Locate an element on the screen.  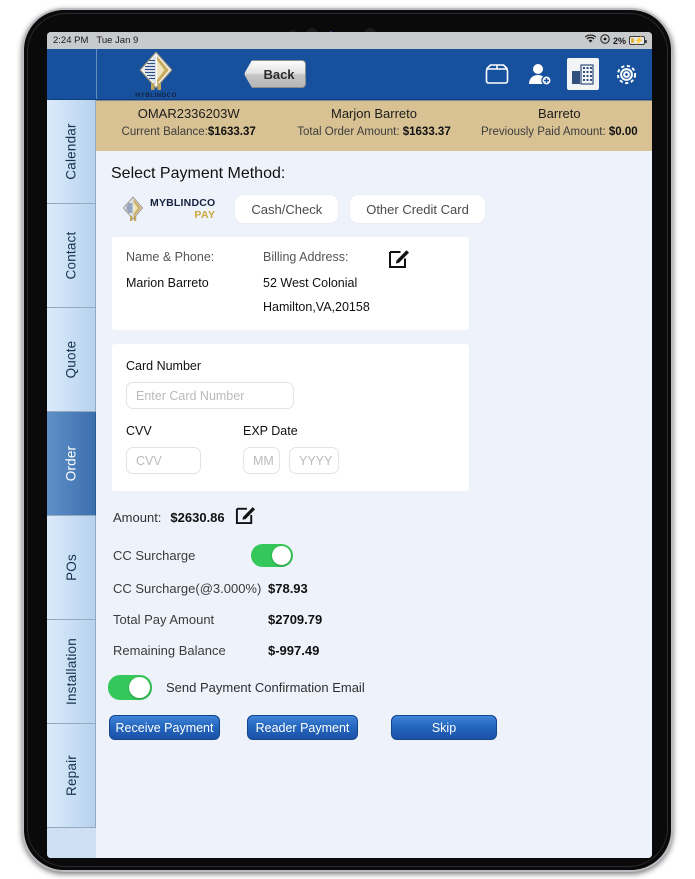
payment-tab-other-credit-card: Other Credit Card is located at coordinates (417, 209).